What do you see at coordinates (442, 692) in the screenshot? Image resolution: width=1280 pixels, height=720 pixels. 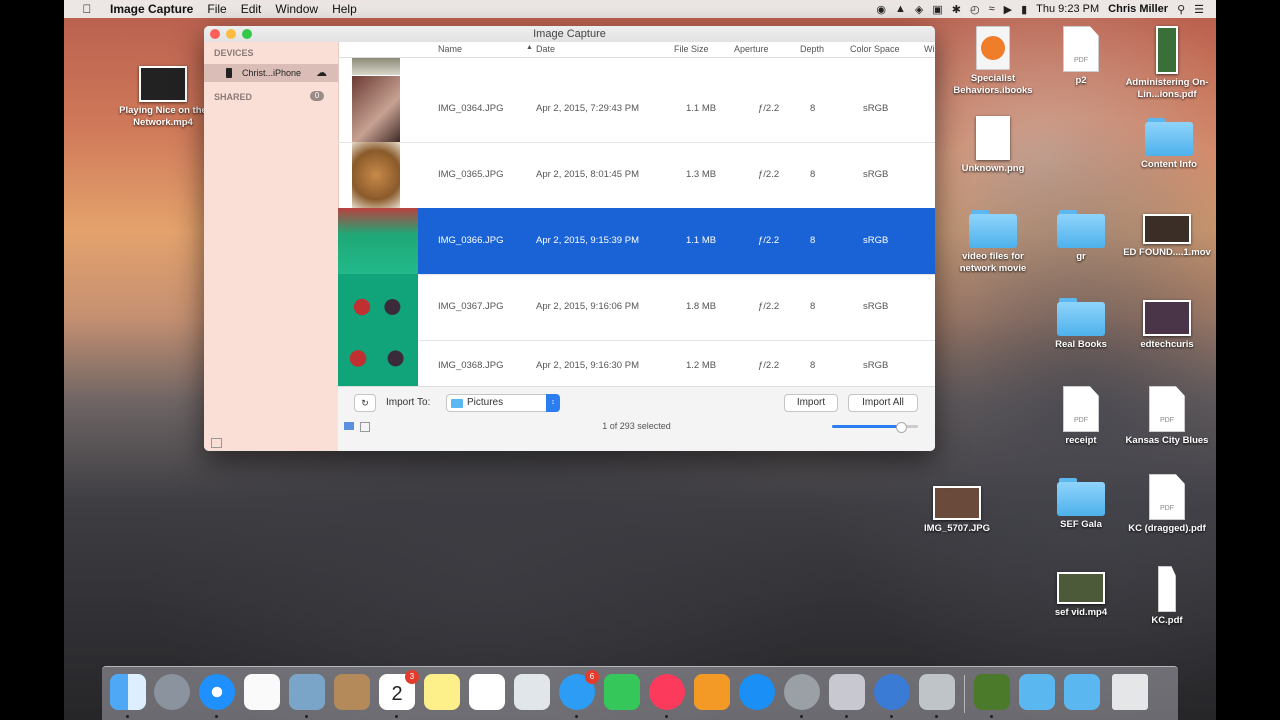 I see `notes-icon` at bounding box center [442, 692].